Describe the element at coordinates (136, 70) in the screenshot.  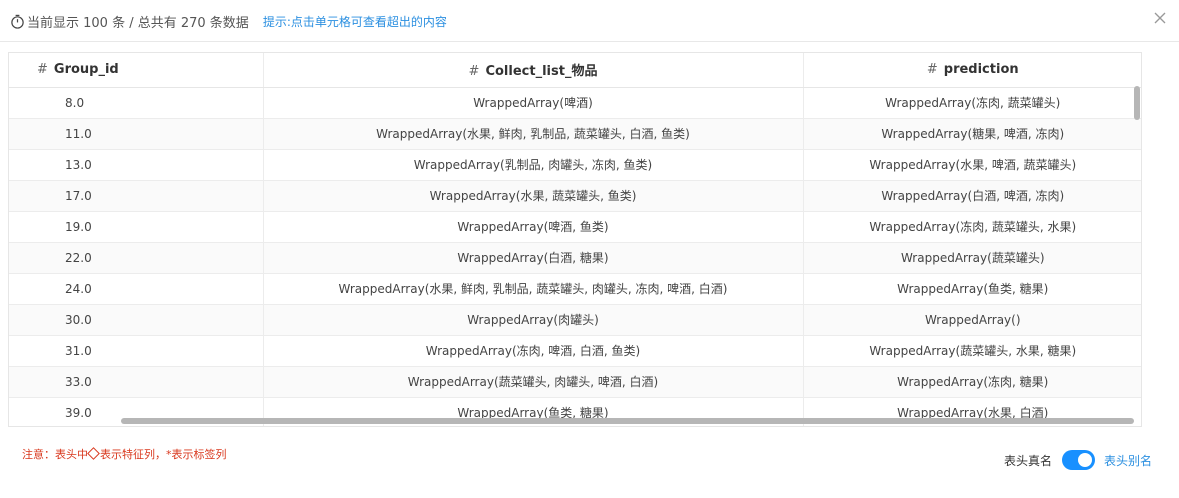
I see `column-header-group-id: # Group_id` at that location.